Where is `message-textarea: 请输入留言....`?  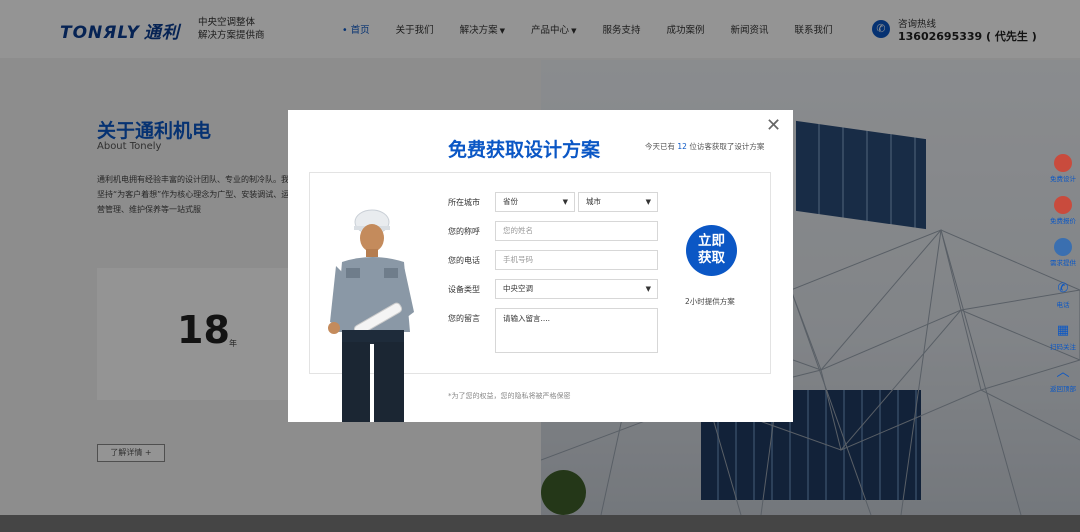
message-textarea: 请输入留言.... is located at coordinates (576, 330).